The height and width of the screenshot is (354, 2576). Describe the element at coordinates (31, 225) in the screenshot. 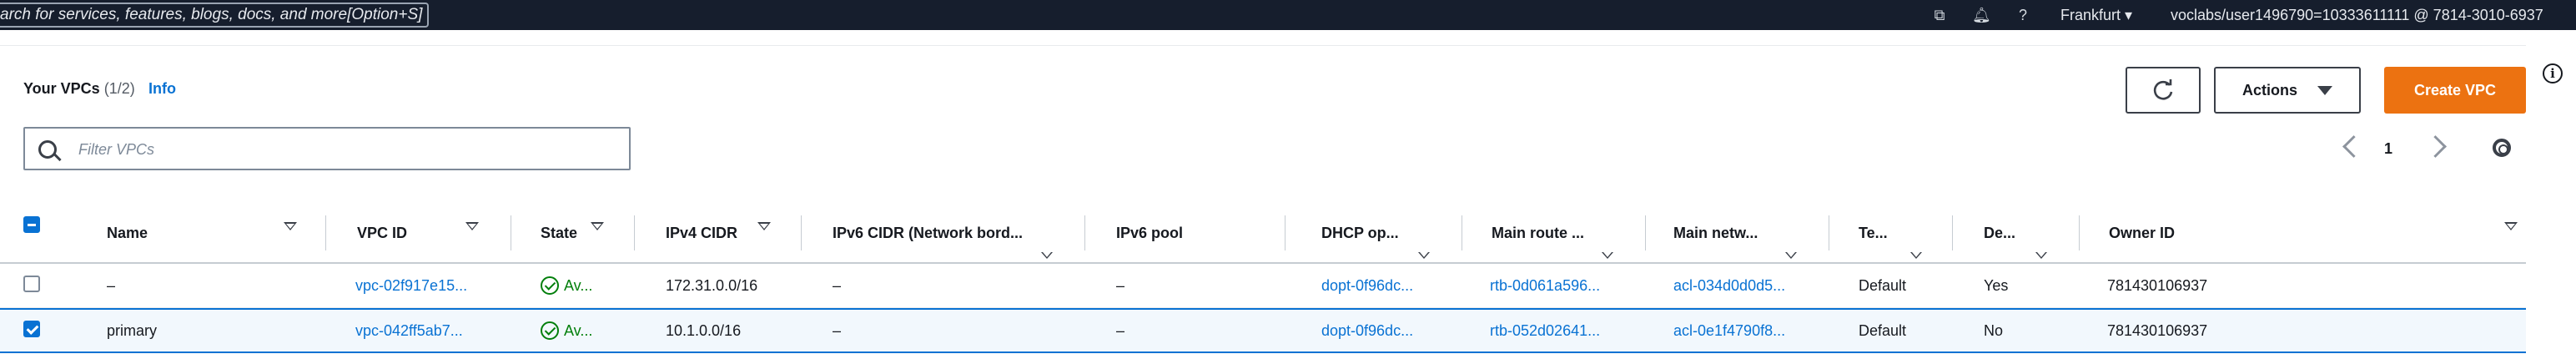

I see `select-all-checkbox` at that location.